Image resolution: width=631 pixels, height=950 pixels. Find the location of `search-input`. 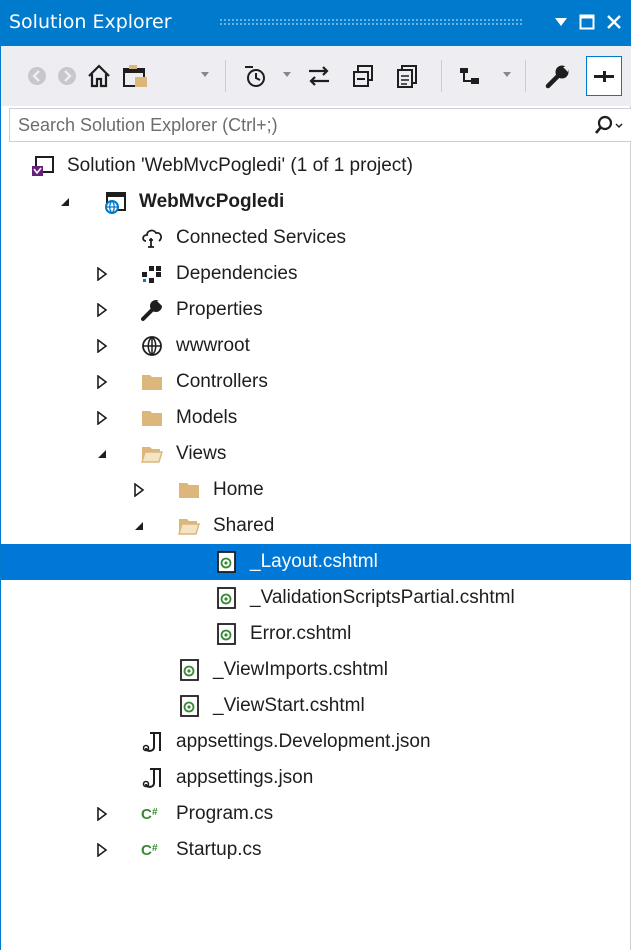

search-input is located at coordinates (298, 125).